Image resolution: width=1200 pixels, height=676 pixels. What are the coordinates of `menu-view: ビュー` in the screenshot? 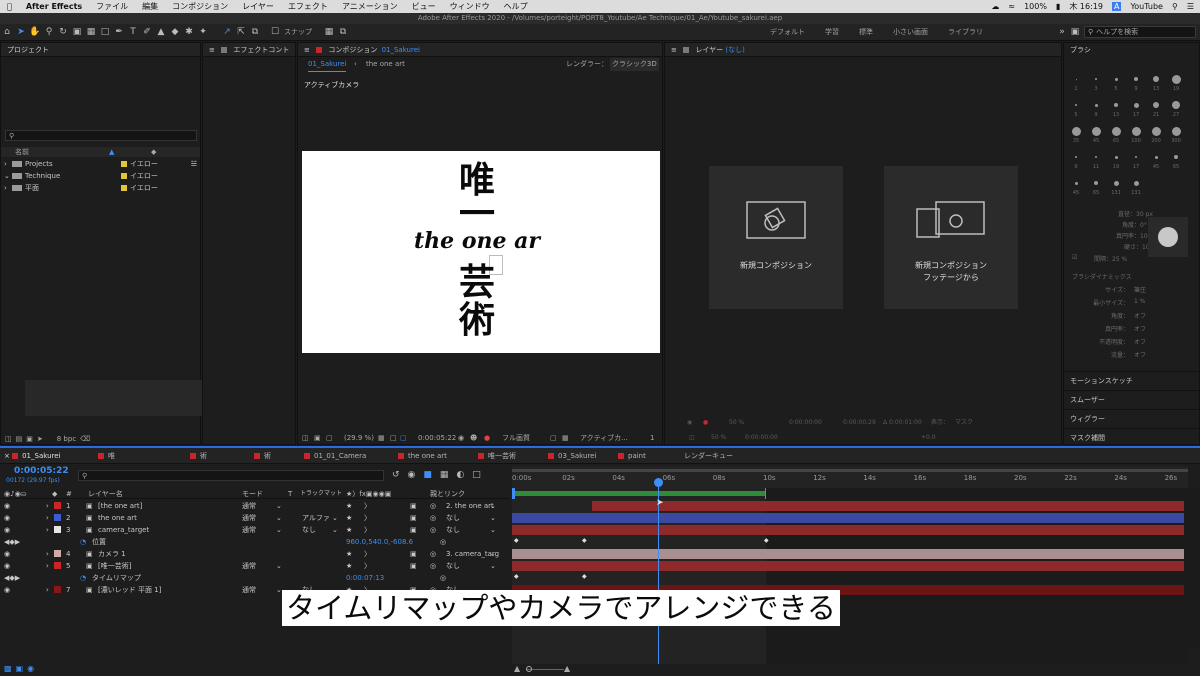 It's located at (424, 6).